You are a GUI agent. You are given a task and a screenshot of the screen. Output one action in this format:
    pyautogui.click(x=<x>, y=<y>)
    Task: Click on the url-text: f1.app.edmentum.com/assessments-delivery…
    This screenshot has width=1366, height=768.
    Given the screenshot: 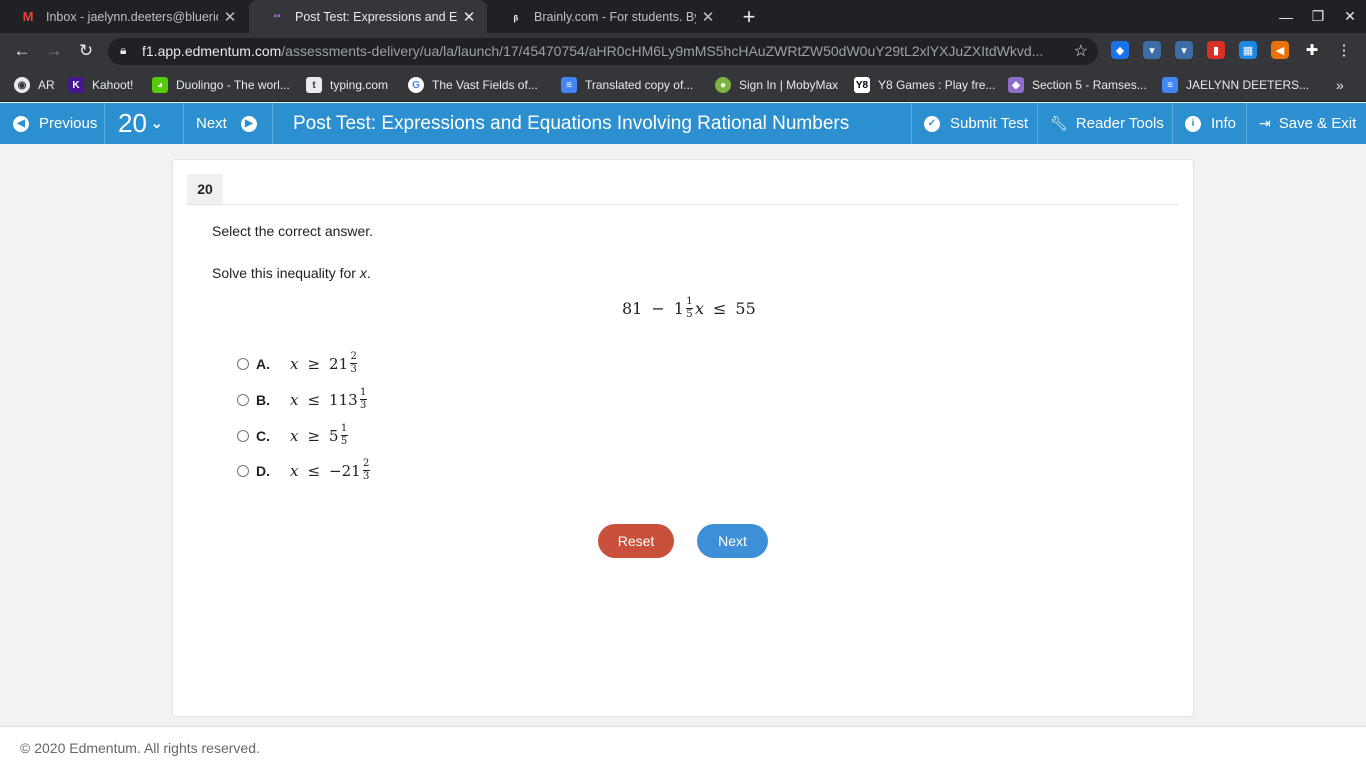 What is the action you would take?
    pyautogui.click(x=593, y=51)
    